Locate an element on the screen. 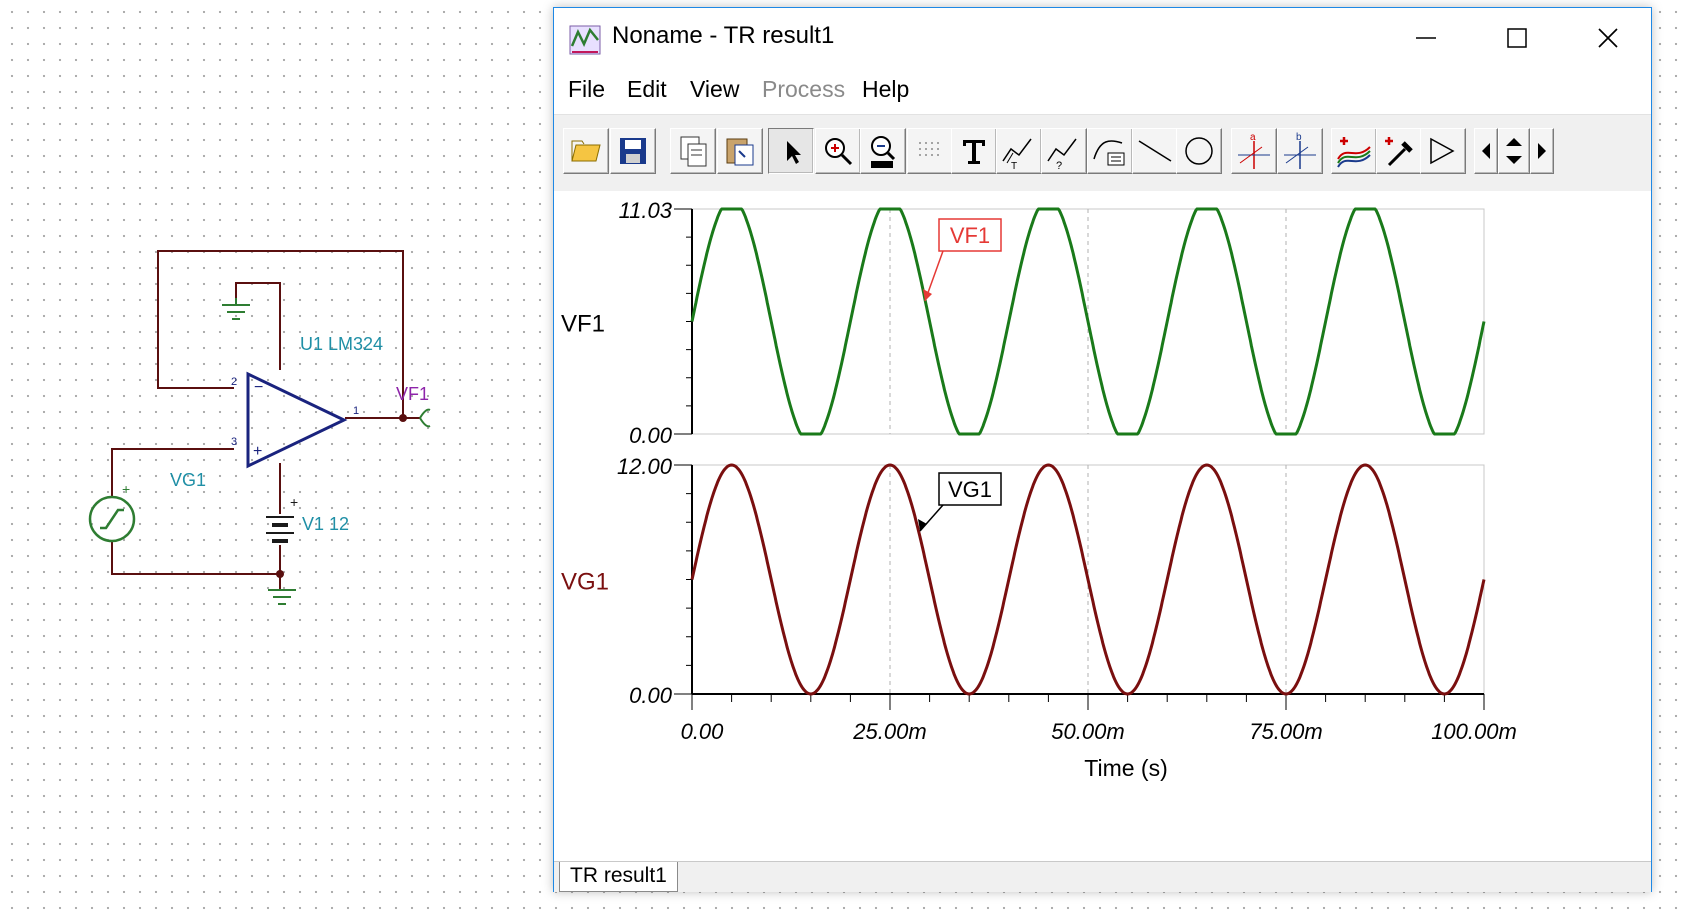  grid-icon is located at coordinates (929, 149).